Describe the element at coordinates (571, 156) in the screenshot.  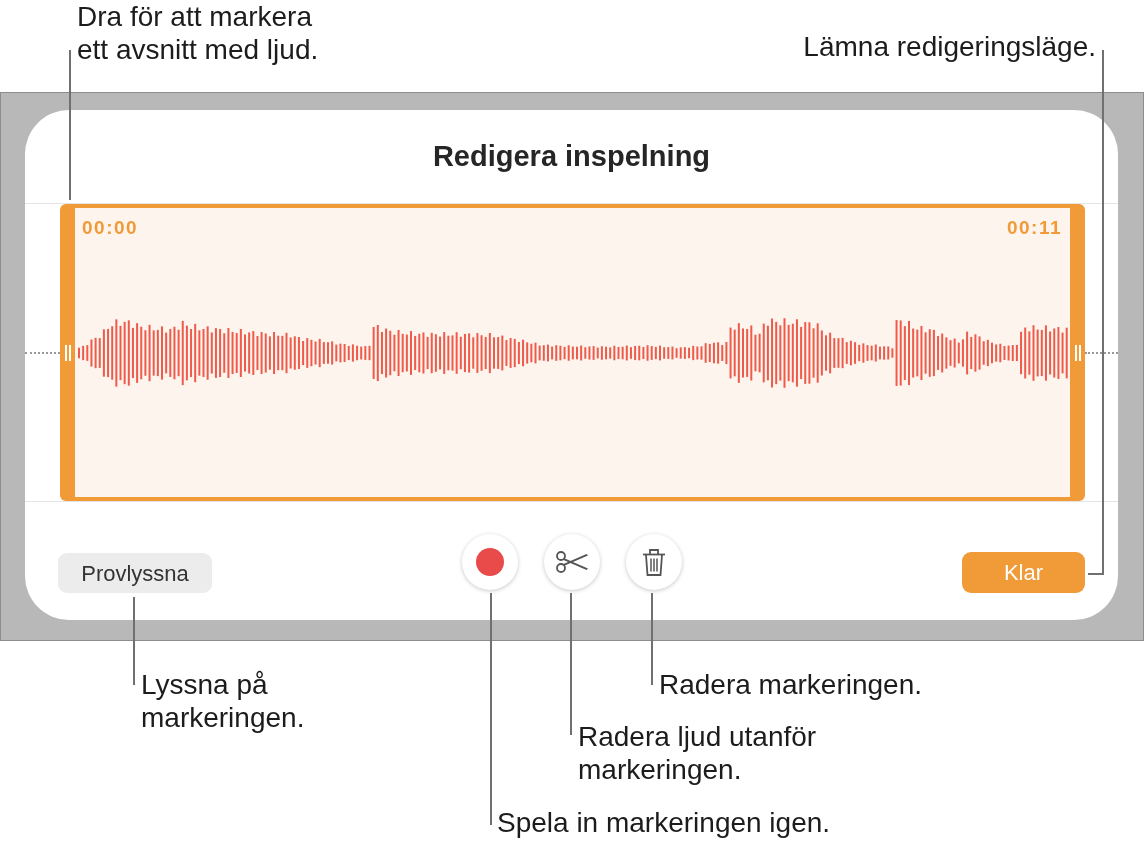
I see `dialog-title: Redigera inspelning` at that location.